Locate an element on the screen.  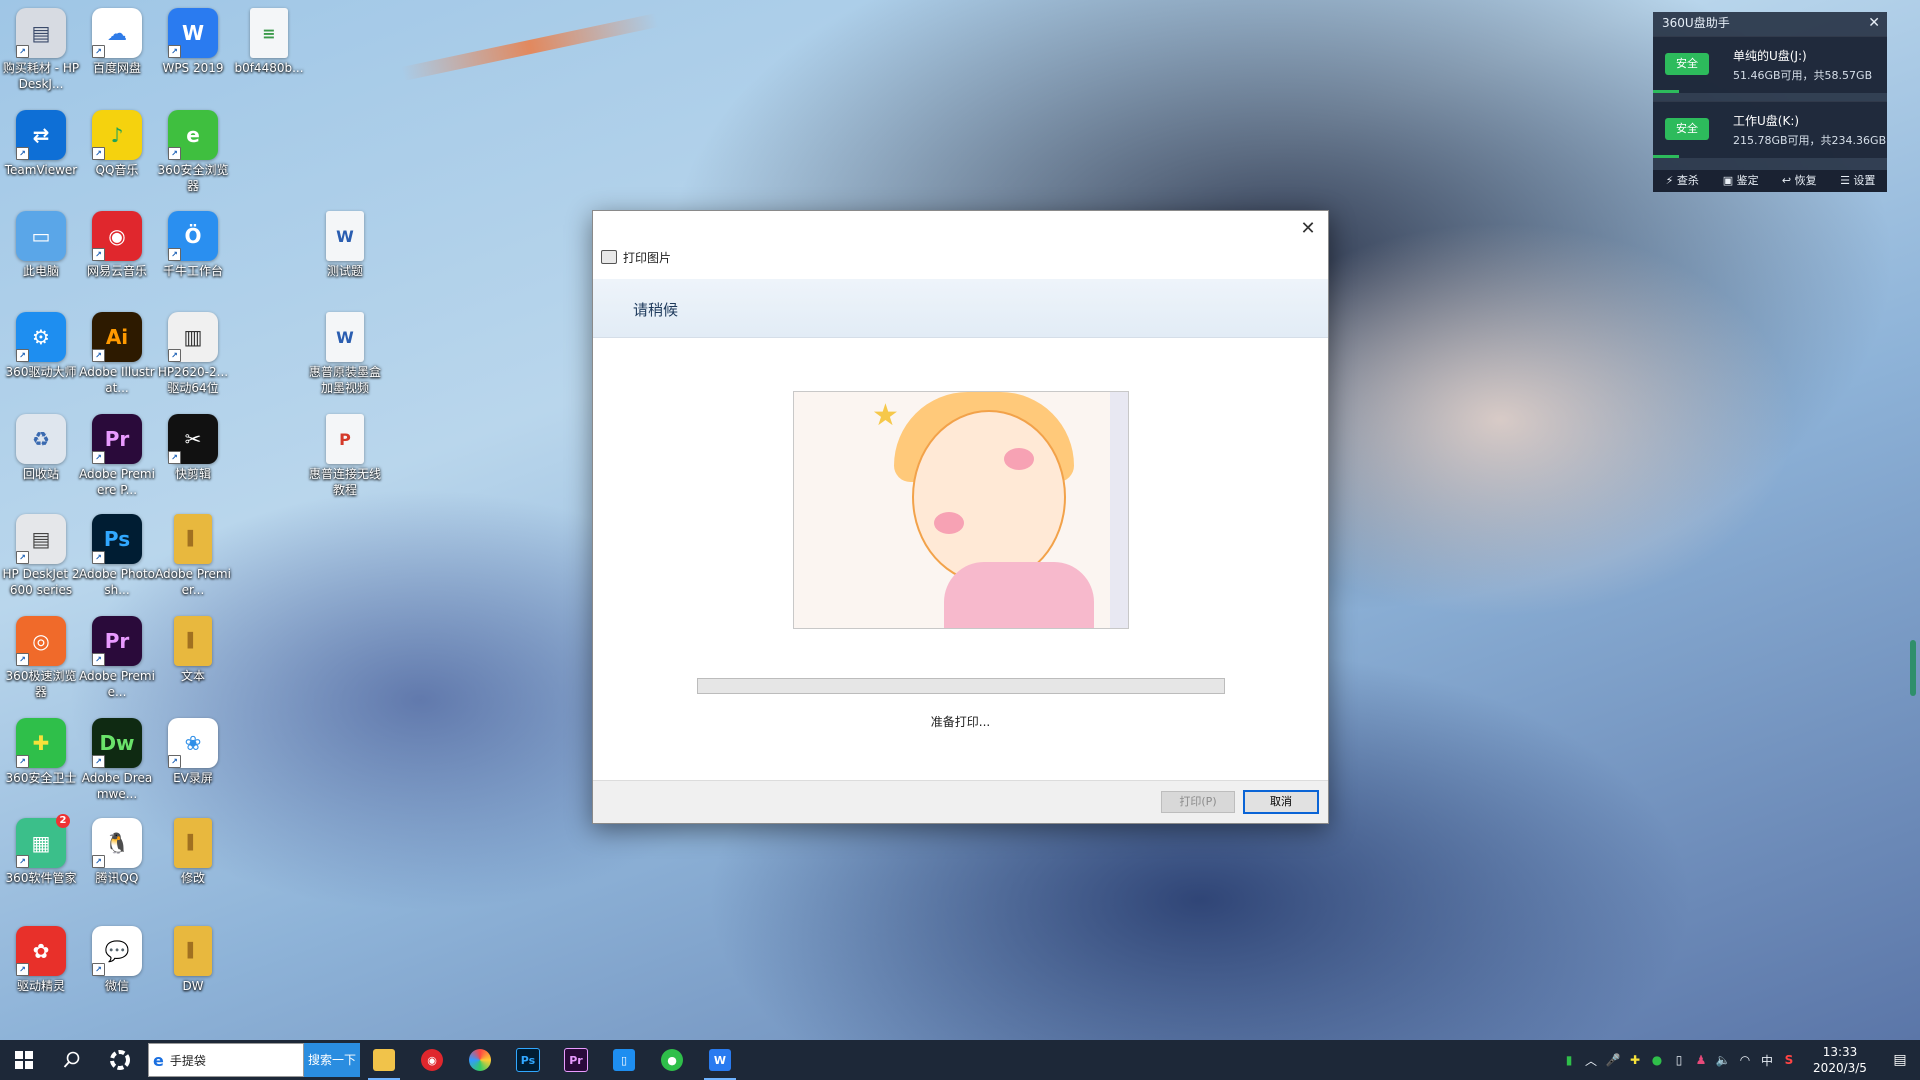
search-input: e 手提袋 is located at coordinates (226, 1060).